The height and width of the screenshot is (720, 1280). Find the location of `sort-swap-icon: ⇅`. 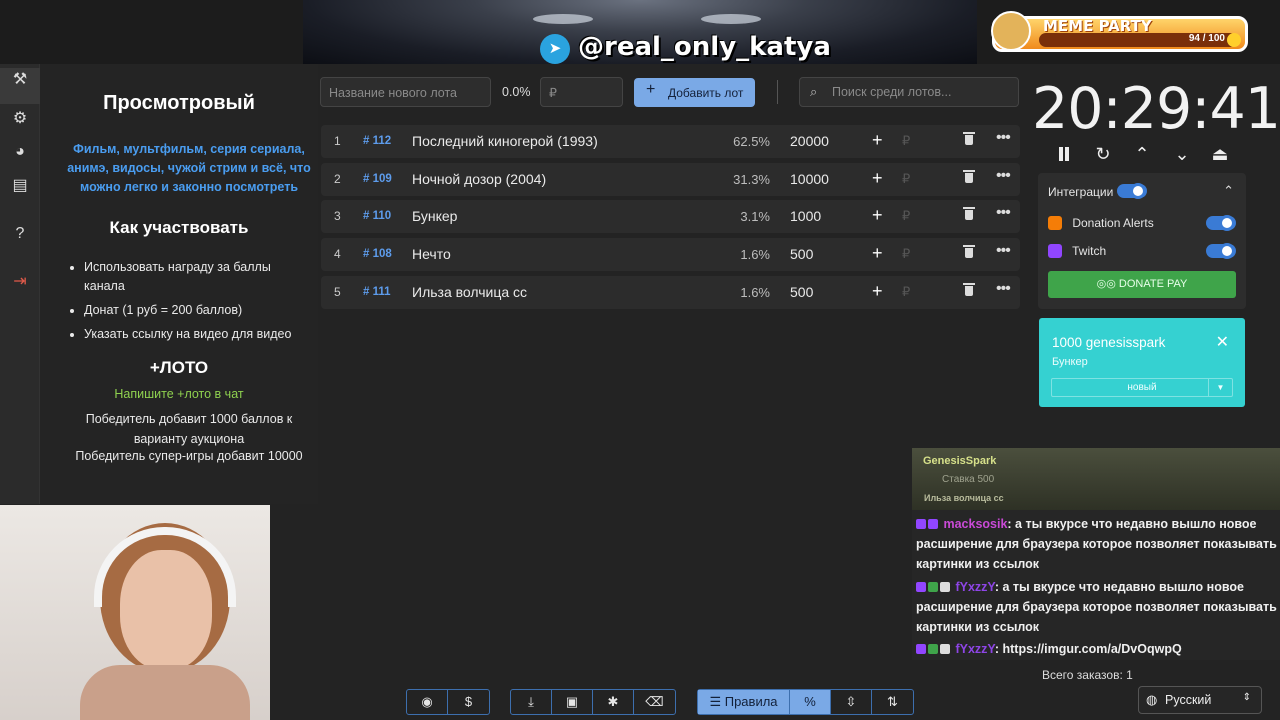

sort-swap-icon: ⇅ is located at coordinates (892, 702).